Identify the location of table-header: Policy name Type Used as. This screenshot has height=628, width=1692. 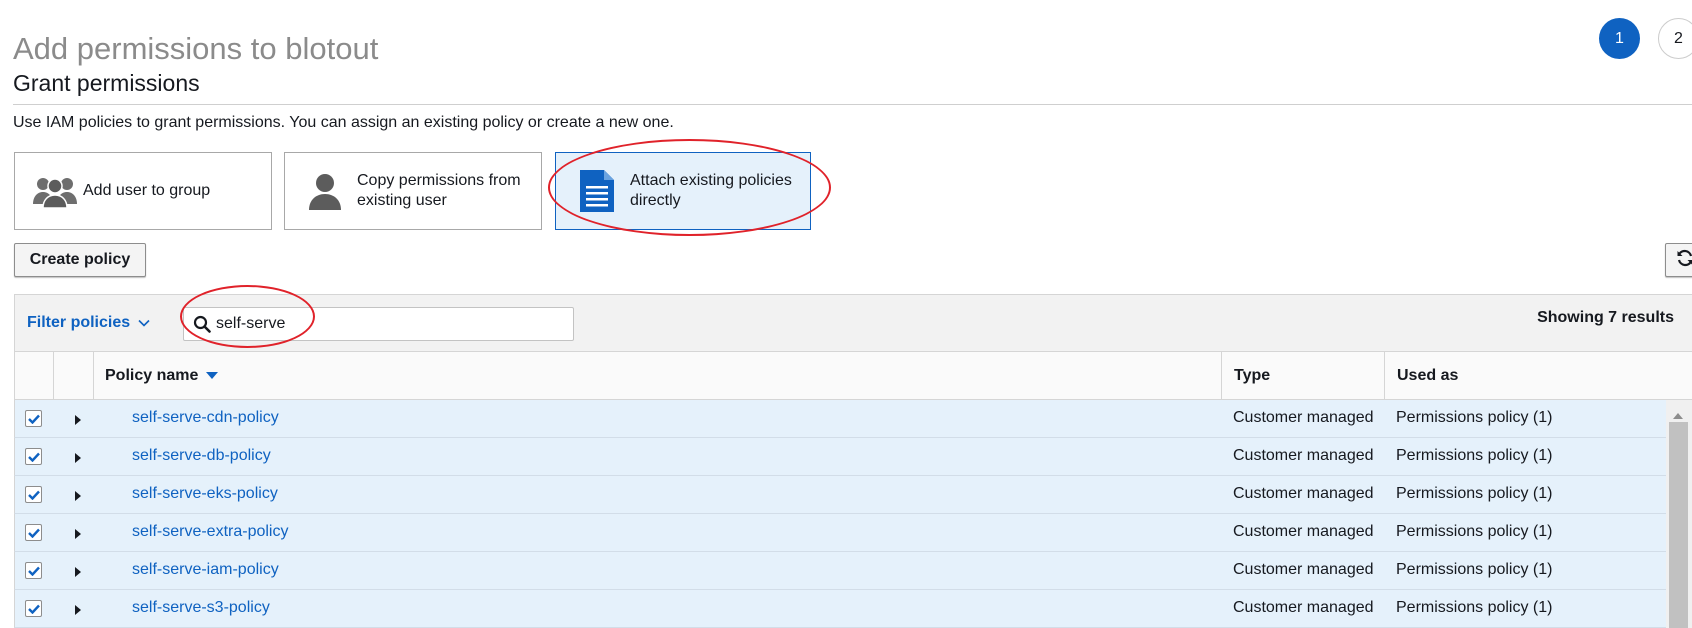
(853, 376).